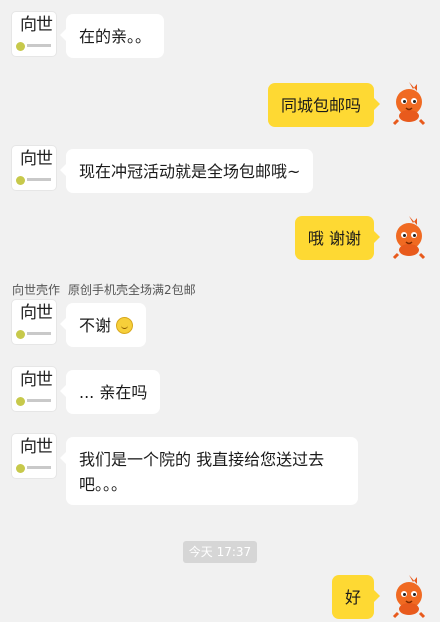 This screenshot has width=440, height=622. I want to click on message-text: 不谢, so click(95, 325).